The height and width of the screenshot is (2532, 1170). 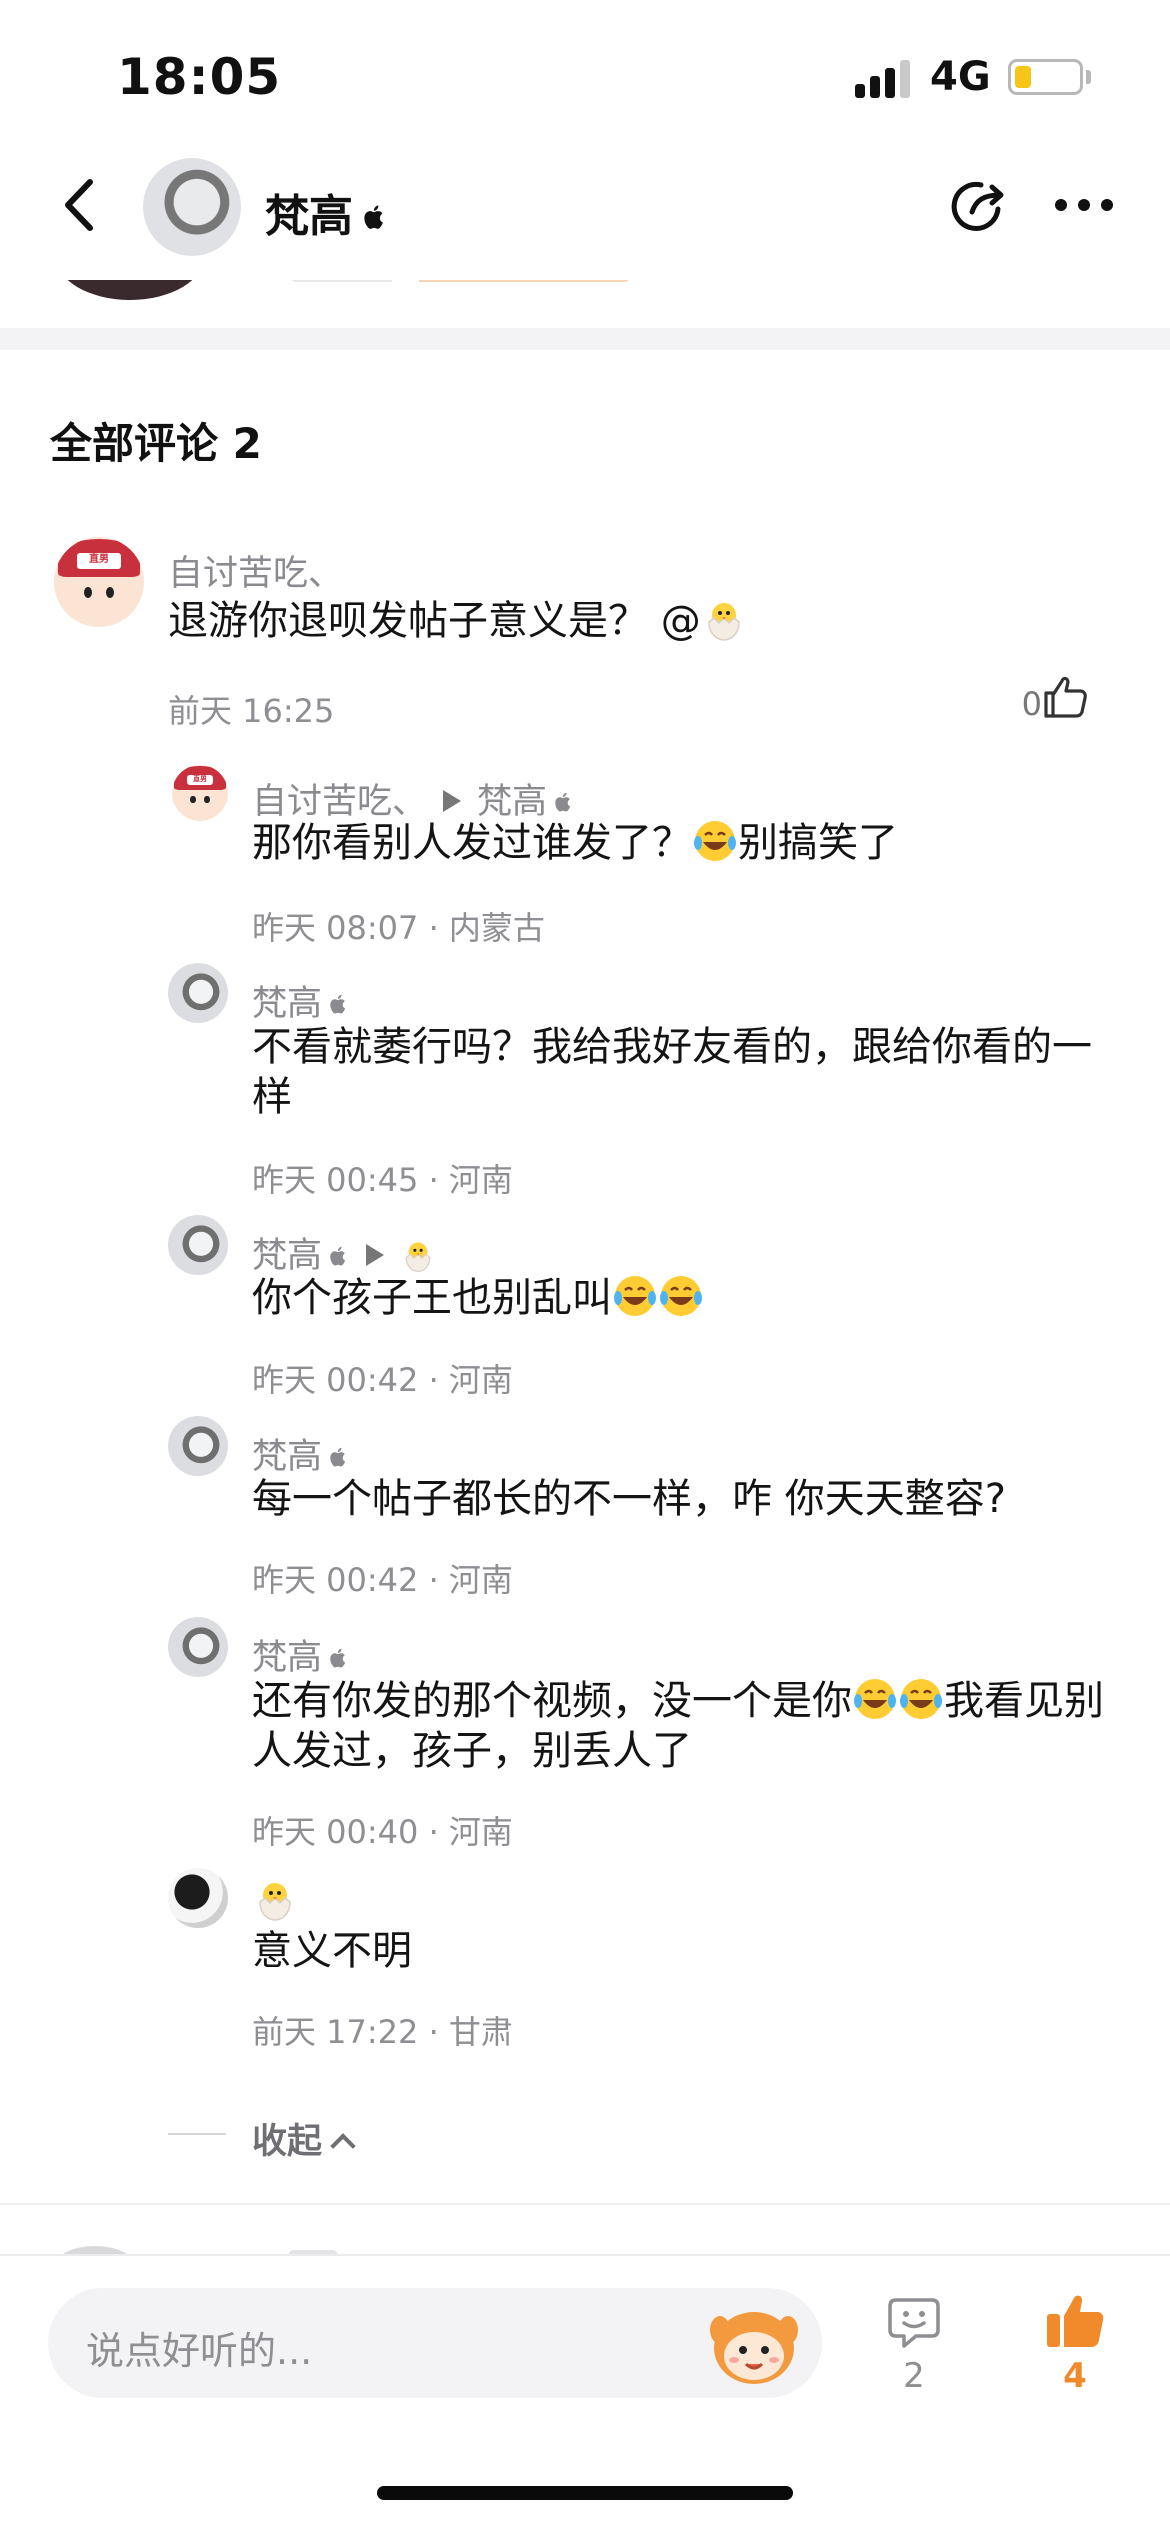 What do you see at coordinates (585, 339) in the screenshot?
I see `section-divider` at bounding box center [585, 339].